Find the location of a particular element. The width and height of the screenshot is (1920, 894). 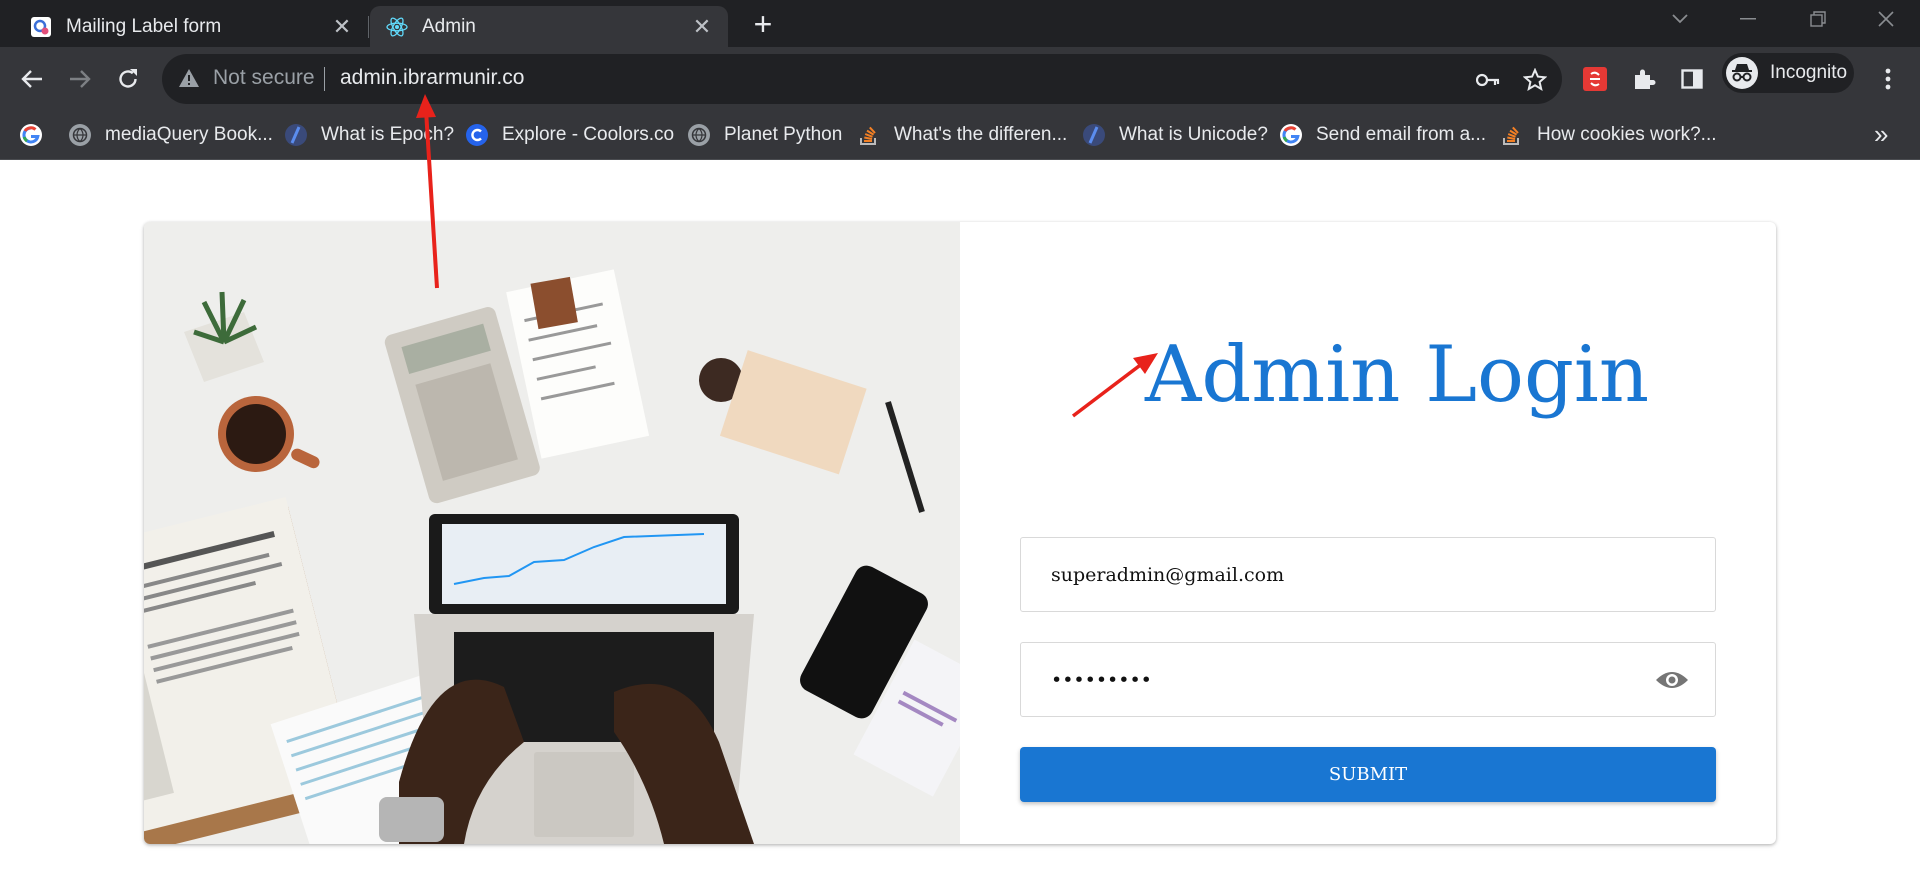

mailing-label-favicon-icon is located at coordinates (41, 27).